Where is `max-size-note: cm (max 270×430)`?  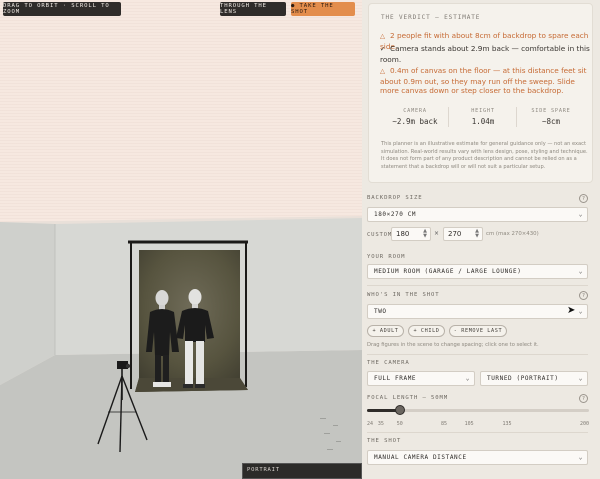 max-size-note: cm (max 270×430) is located at coordinates (512, 234).